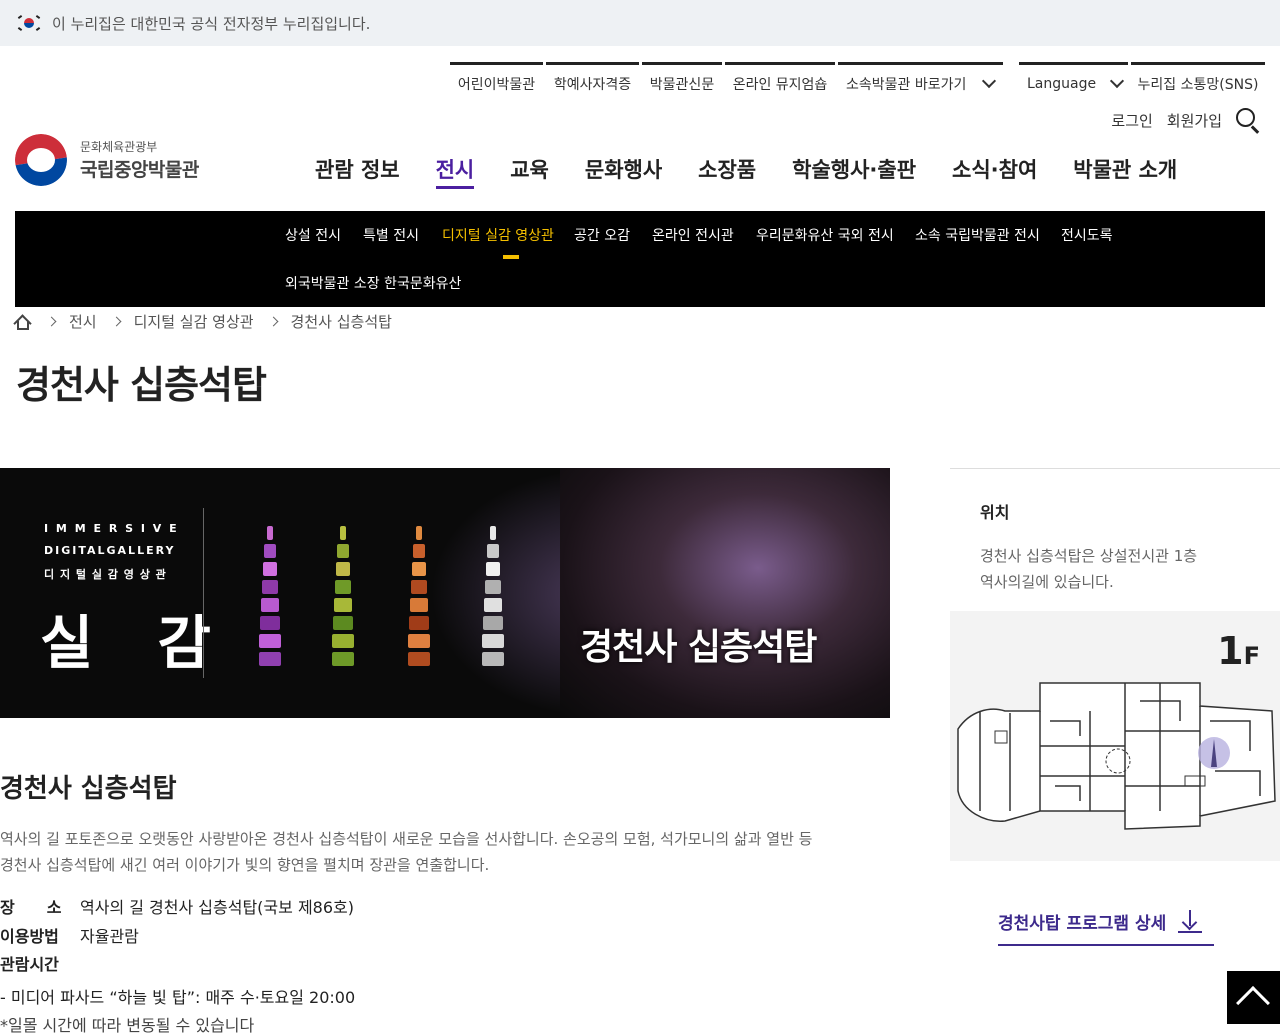 The image size is (1280, 1036). Describe the element at coordinates (1248, 121) in the screenshot. I see `search-icon` at that location.